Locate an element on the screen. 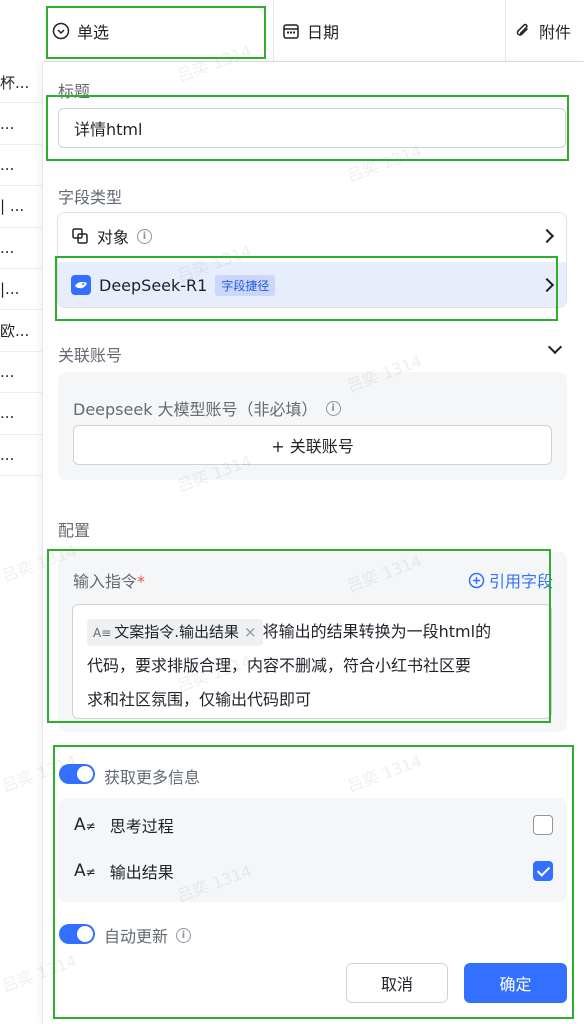 This screenshot has width=584, height=1024. auto-update-label: 自动更新 i is located at coordinates (148, 935).